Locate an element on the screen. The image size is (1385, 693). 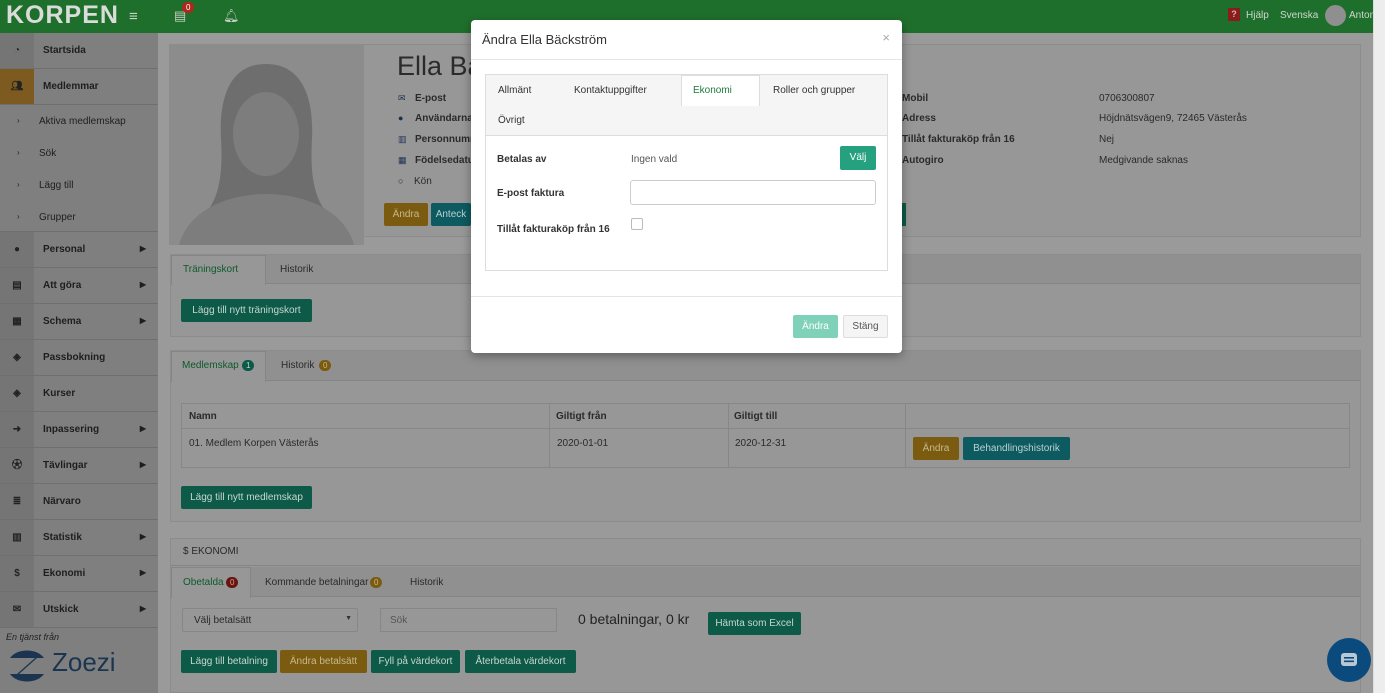
sidebar-item-label: Närvaro is located at coordinates (62, 501).